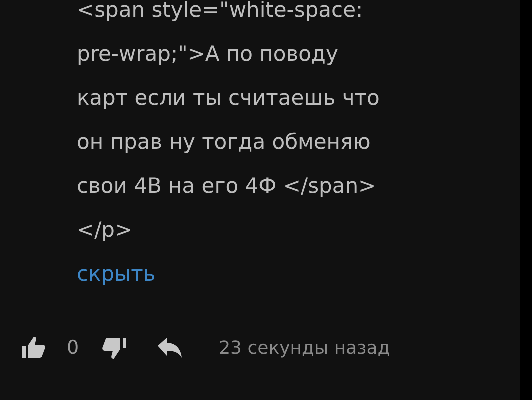  Describe the element at coordinates (34, 348) in the screenshot. I see `thumbs-up-icon` at that location.